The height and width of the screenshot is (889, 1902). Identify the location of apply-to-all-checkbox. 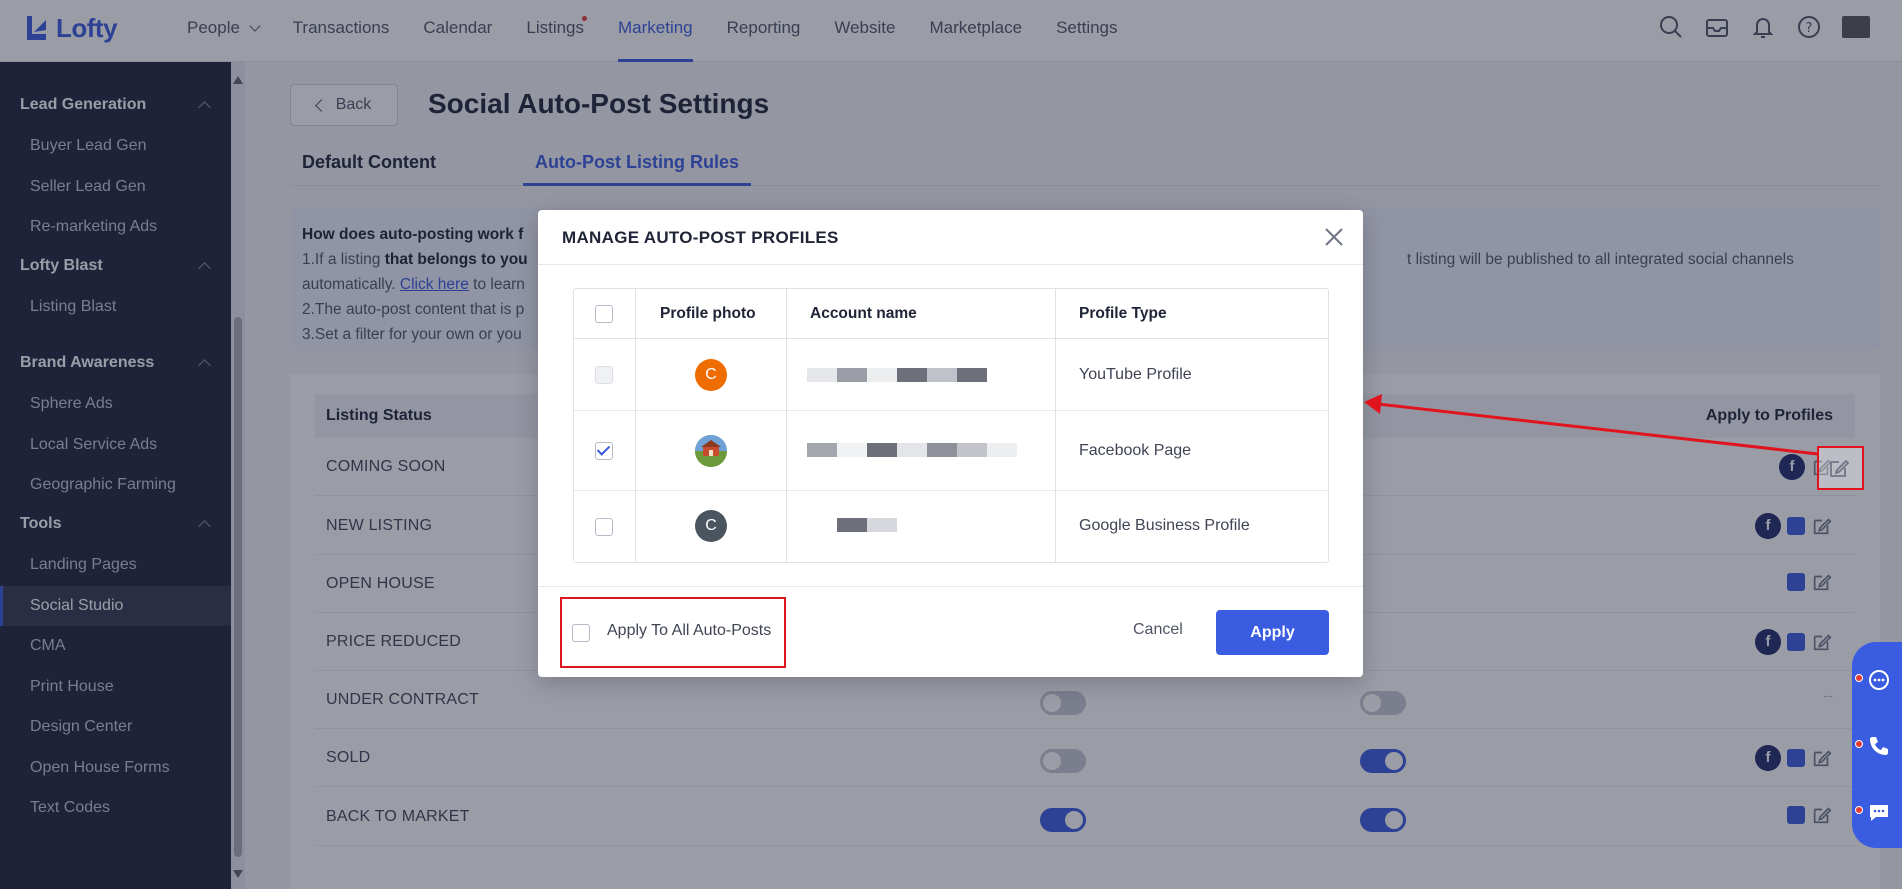
(581, 633).